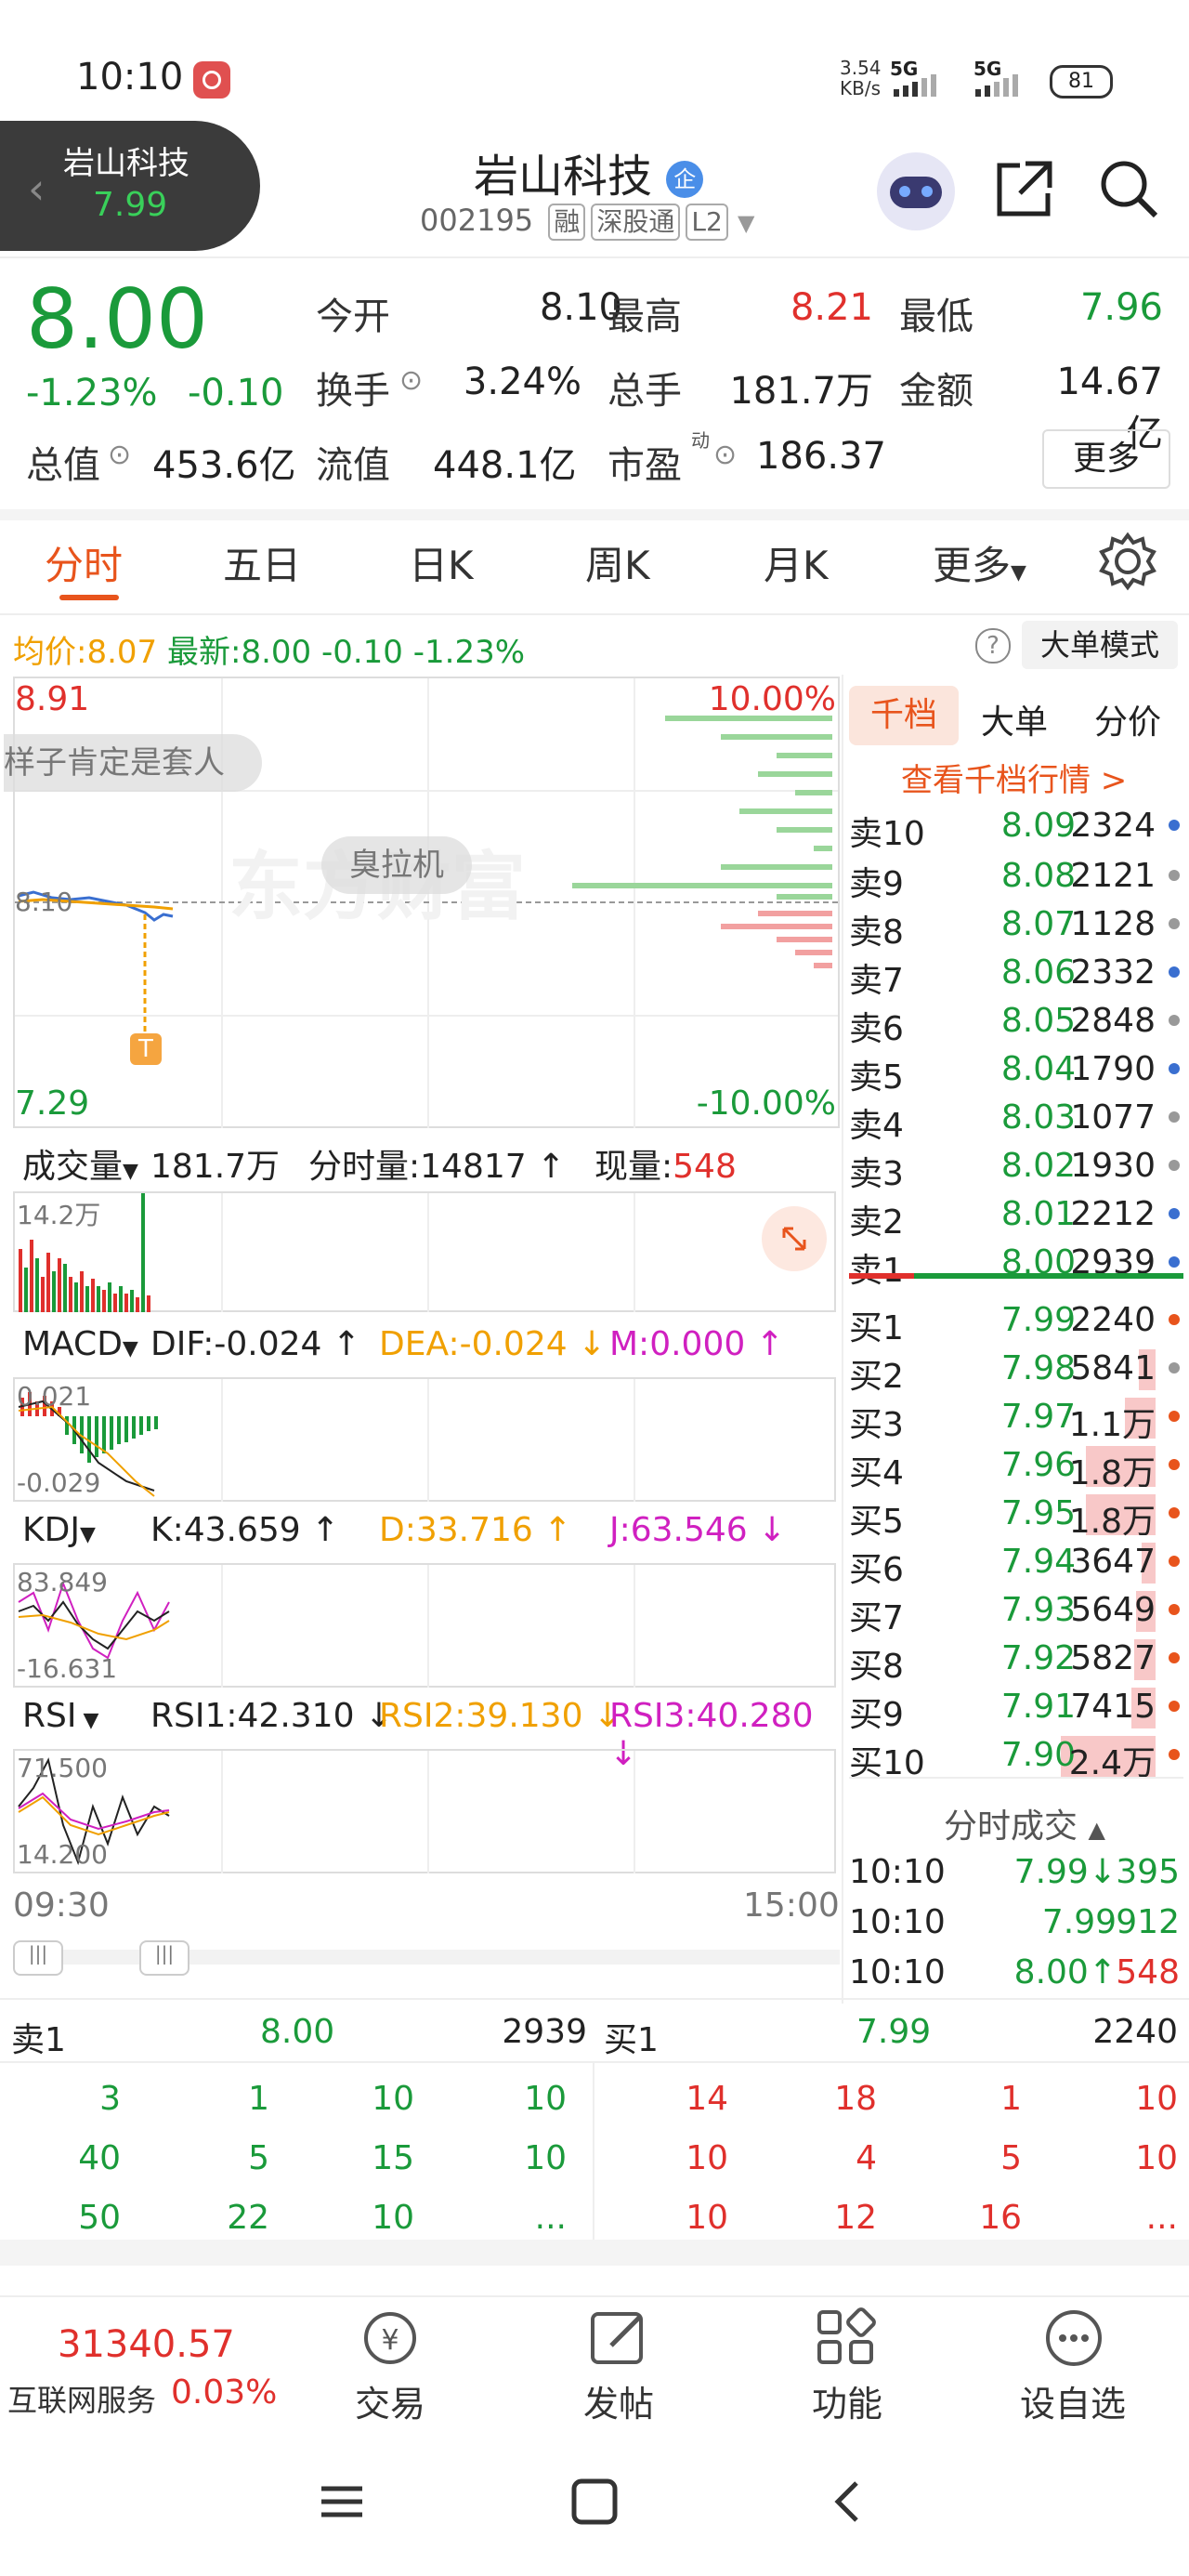 Image resolution: width=1189 pixels, height=2576 pixels. Describe the element at coordinates (59, 1530) in the screenshot. I see `kdj-selector: KDJ▼` at that location.